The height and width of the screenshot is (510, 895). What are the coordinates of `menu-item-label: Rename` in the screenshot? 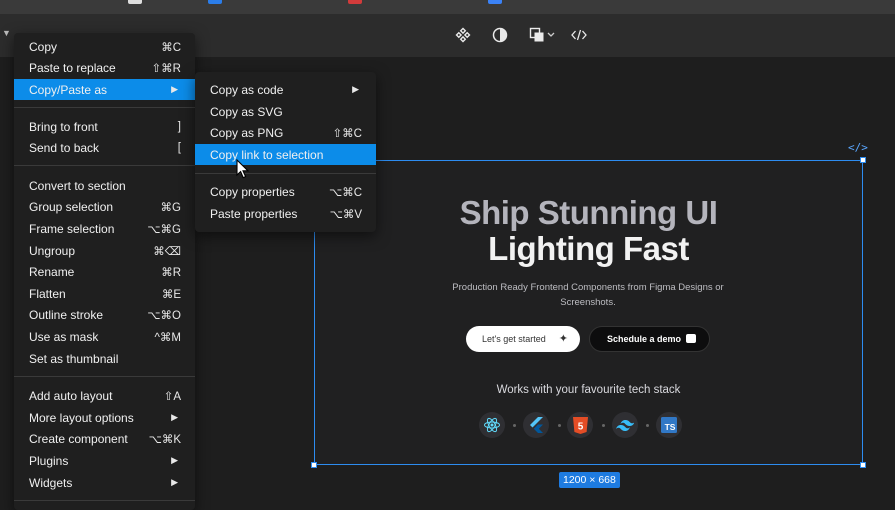 It's located at (52, 271).